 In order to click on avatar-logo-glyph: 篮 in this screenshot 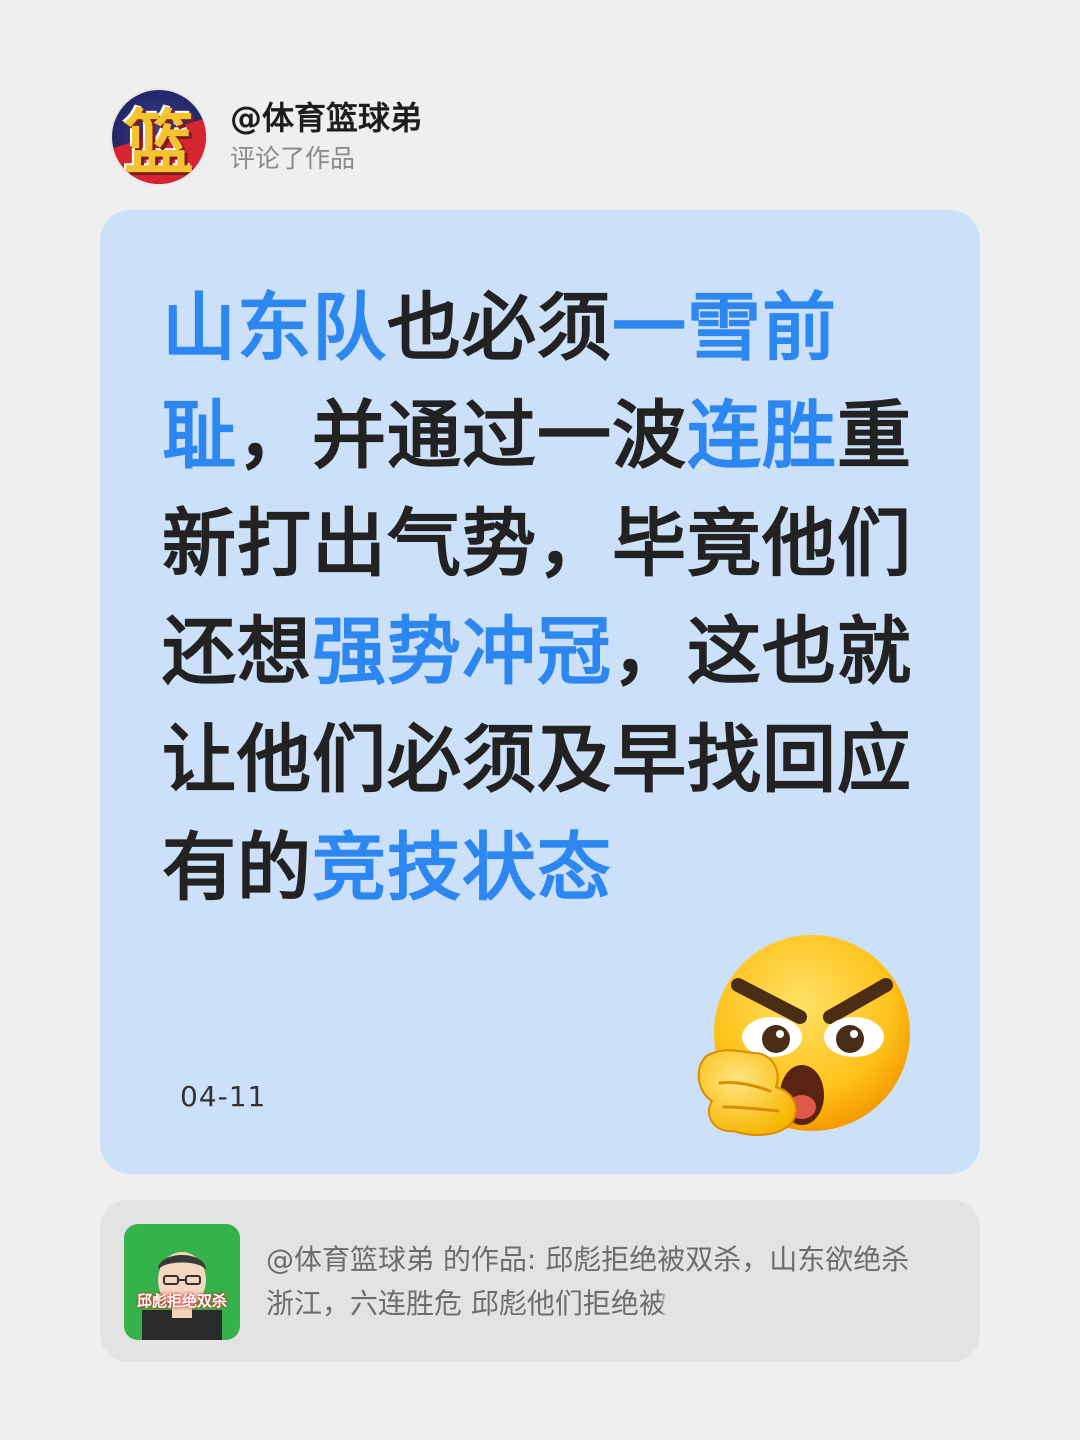, I will do `click(159, 142)`.